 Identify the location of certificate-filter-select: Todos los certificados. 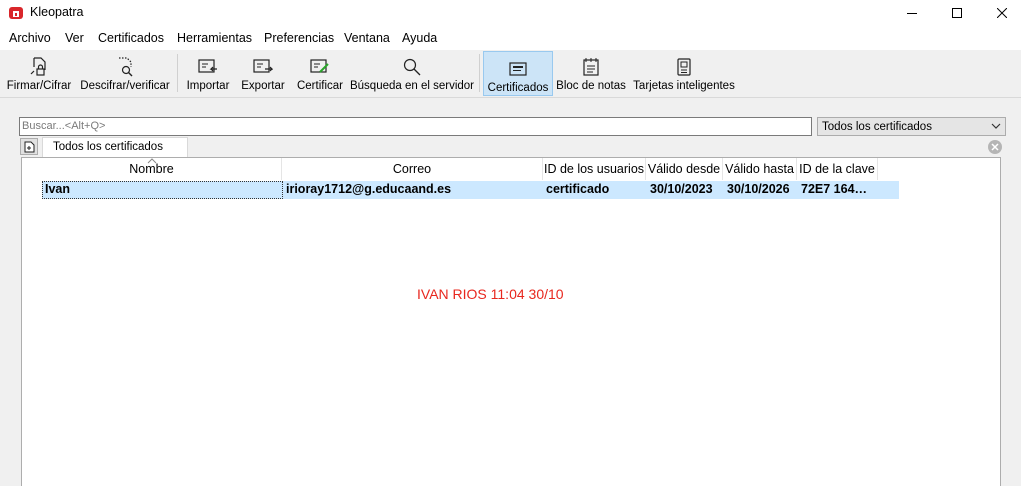
(911, 126).